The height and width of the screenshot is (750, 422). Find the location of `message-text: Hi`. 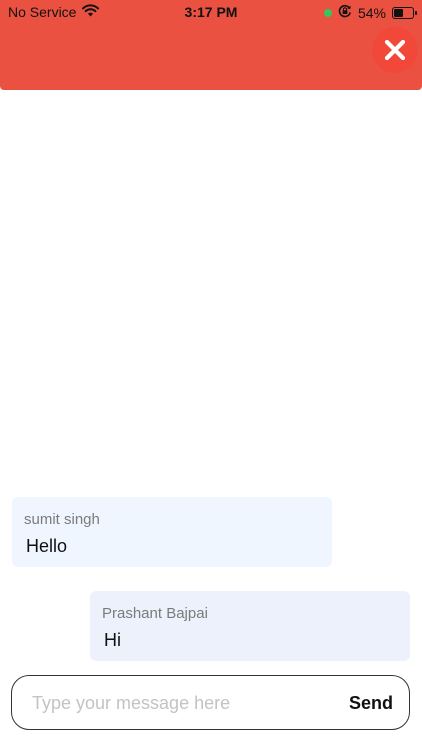

message-text: Hi is located at coordinates (112, 640).